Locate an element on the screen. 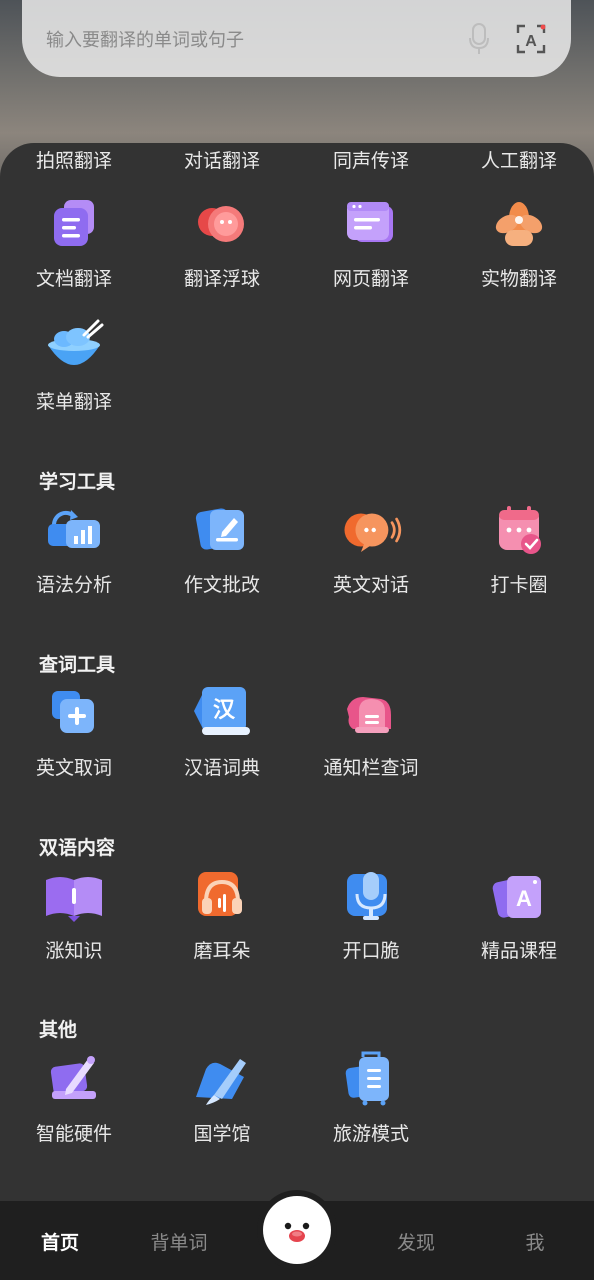 Image resolution: width=594 pixels, height=1280 pixels. object-translate-item: 实物翻译 is located at coordinates (519, 241).